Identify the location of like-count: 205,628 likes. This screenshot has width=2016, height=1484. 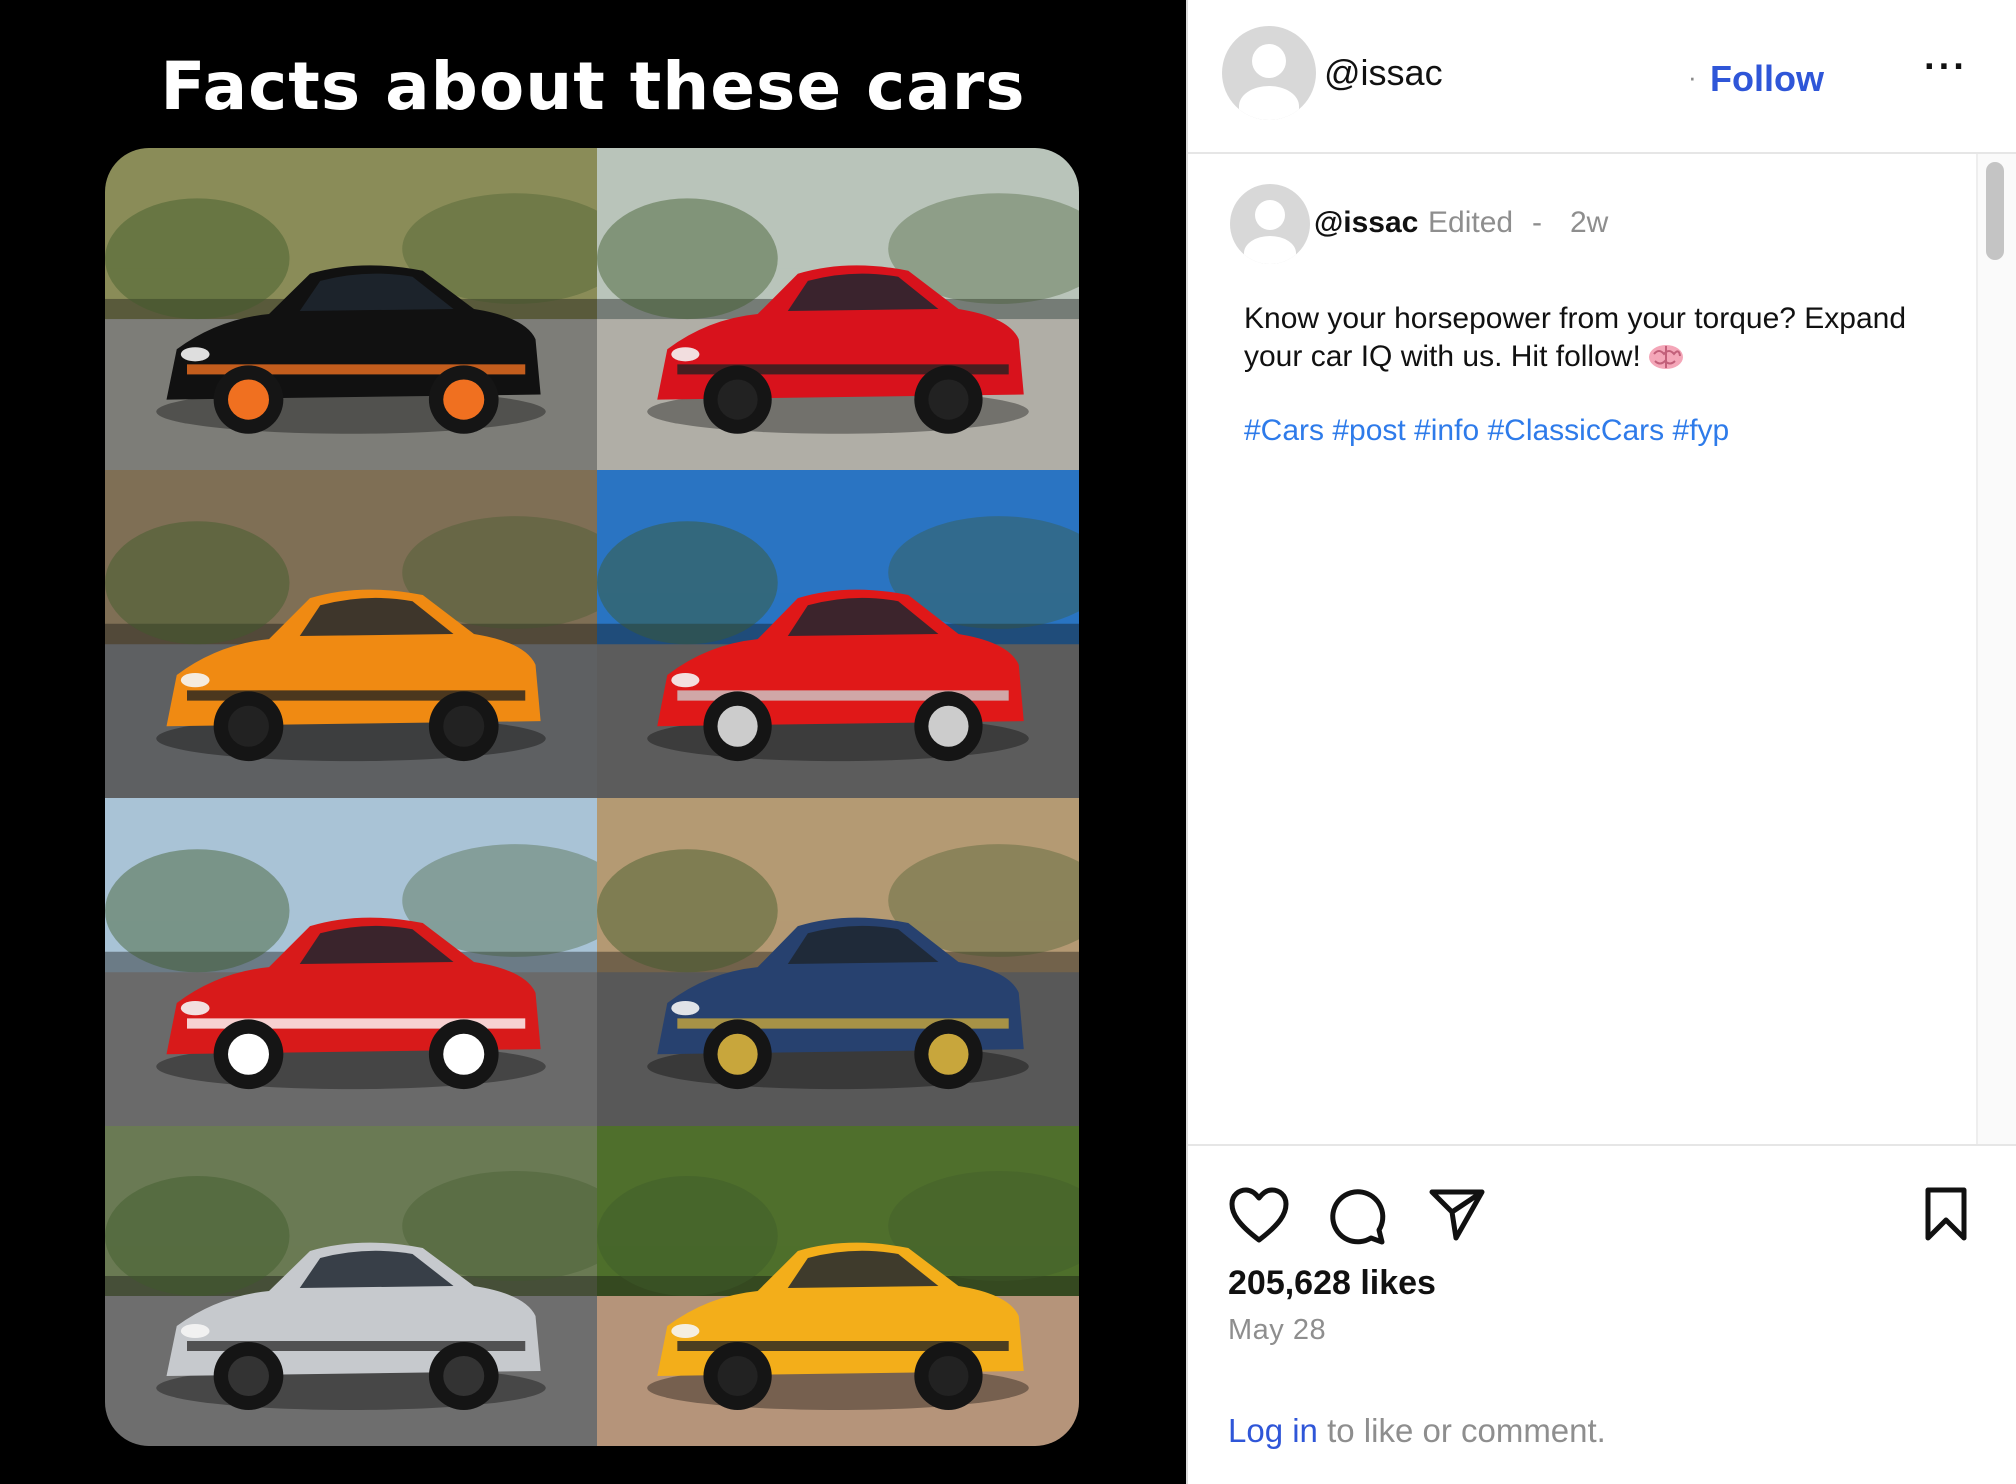
(1332, 1283).